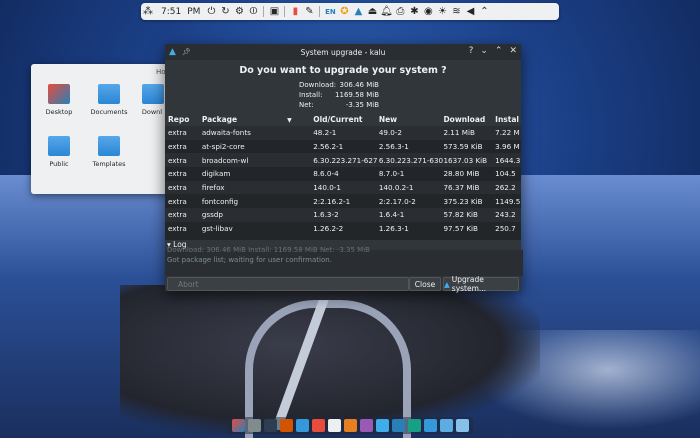  Describe the element at coordinates (414, 11) in the screenshot. I see `bluetooth-icon: ✱` at that location.